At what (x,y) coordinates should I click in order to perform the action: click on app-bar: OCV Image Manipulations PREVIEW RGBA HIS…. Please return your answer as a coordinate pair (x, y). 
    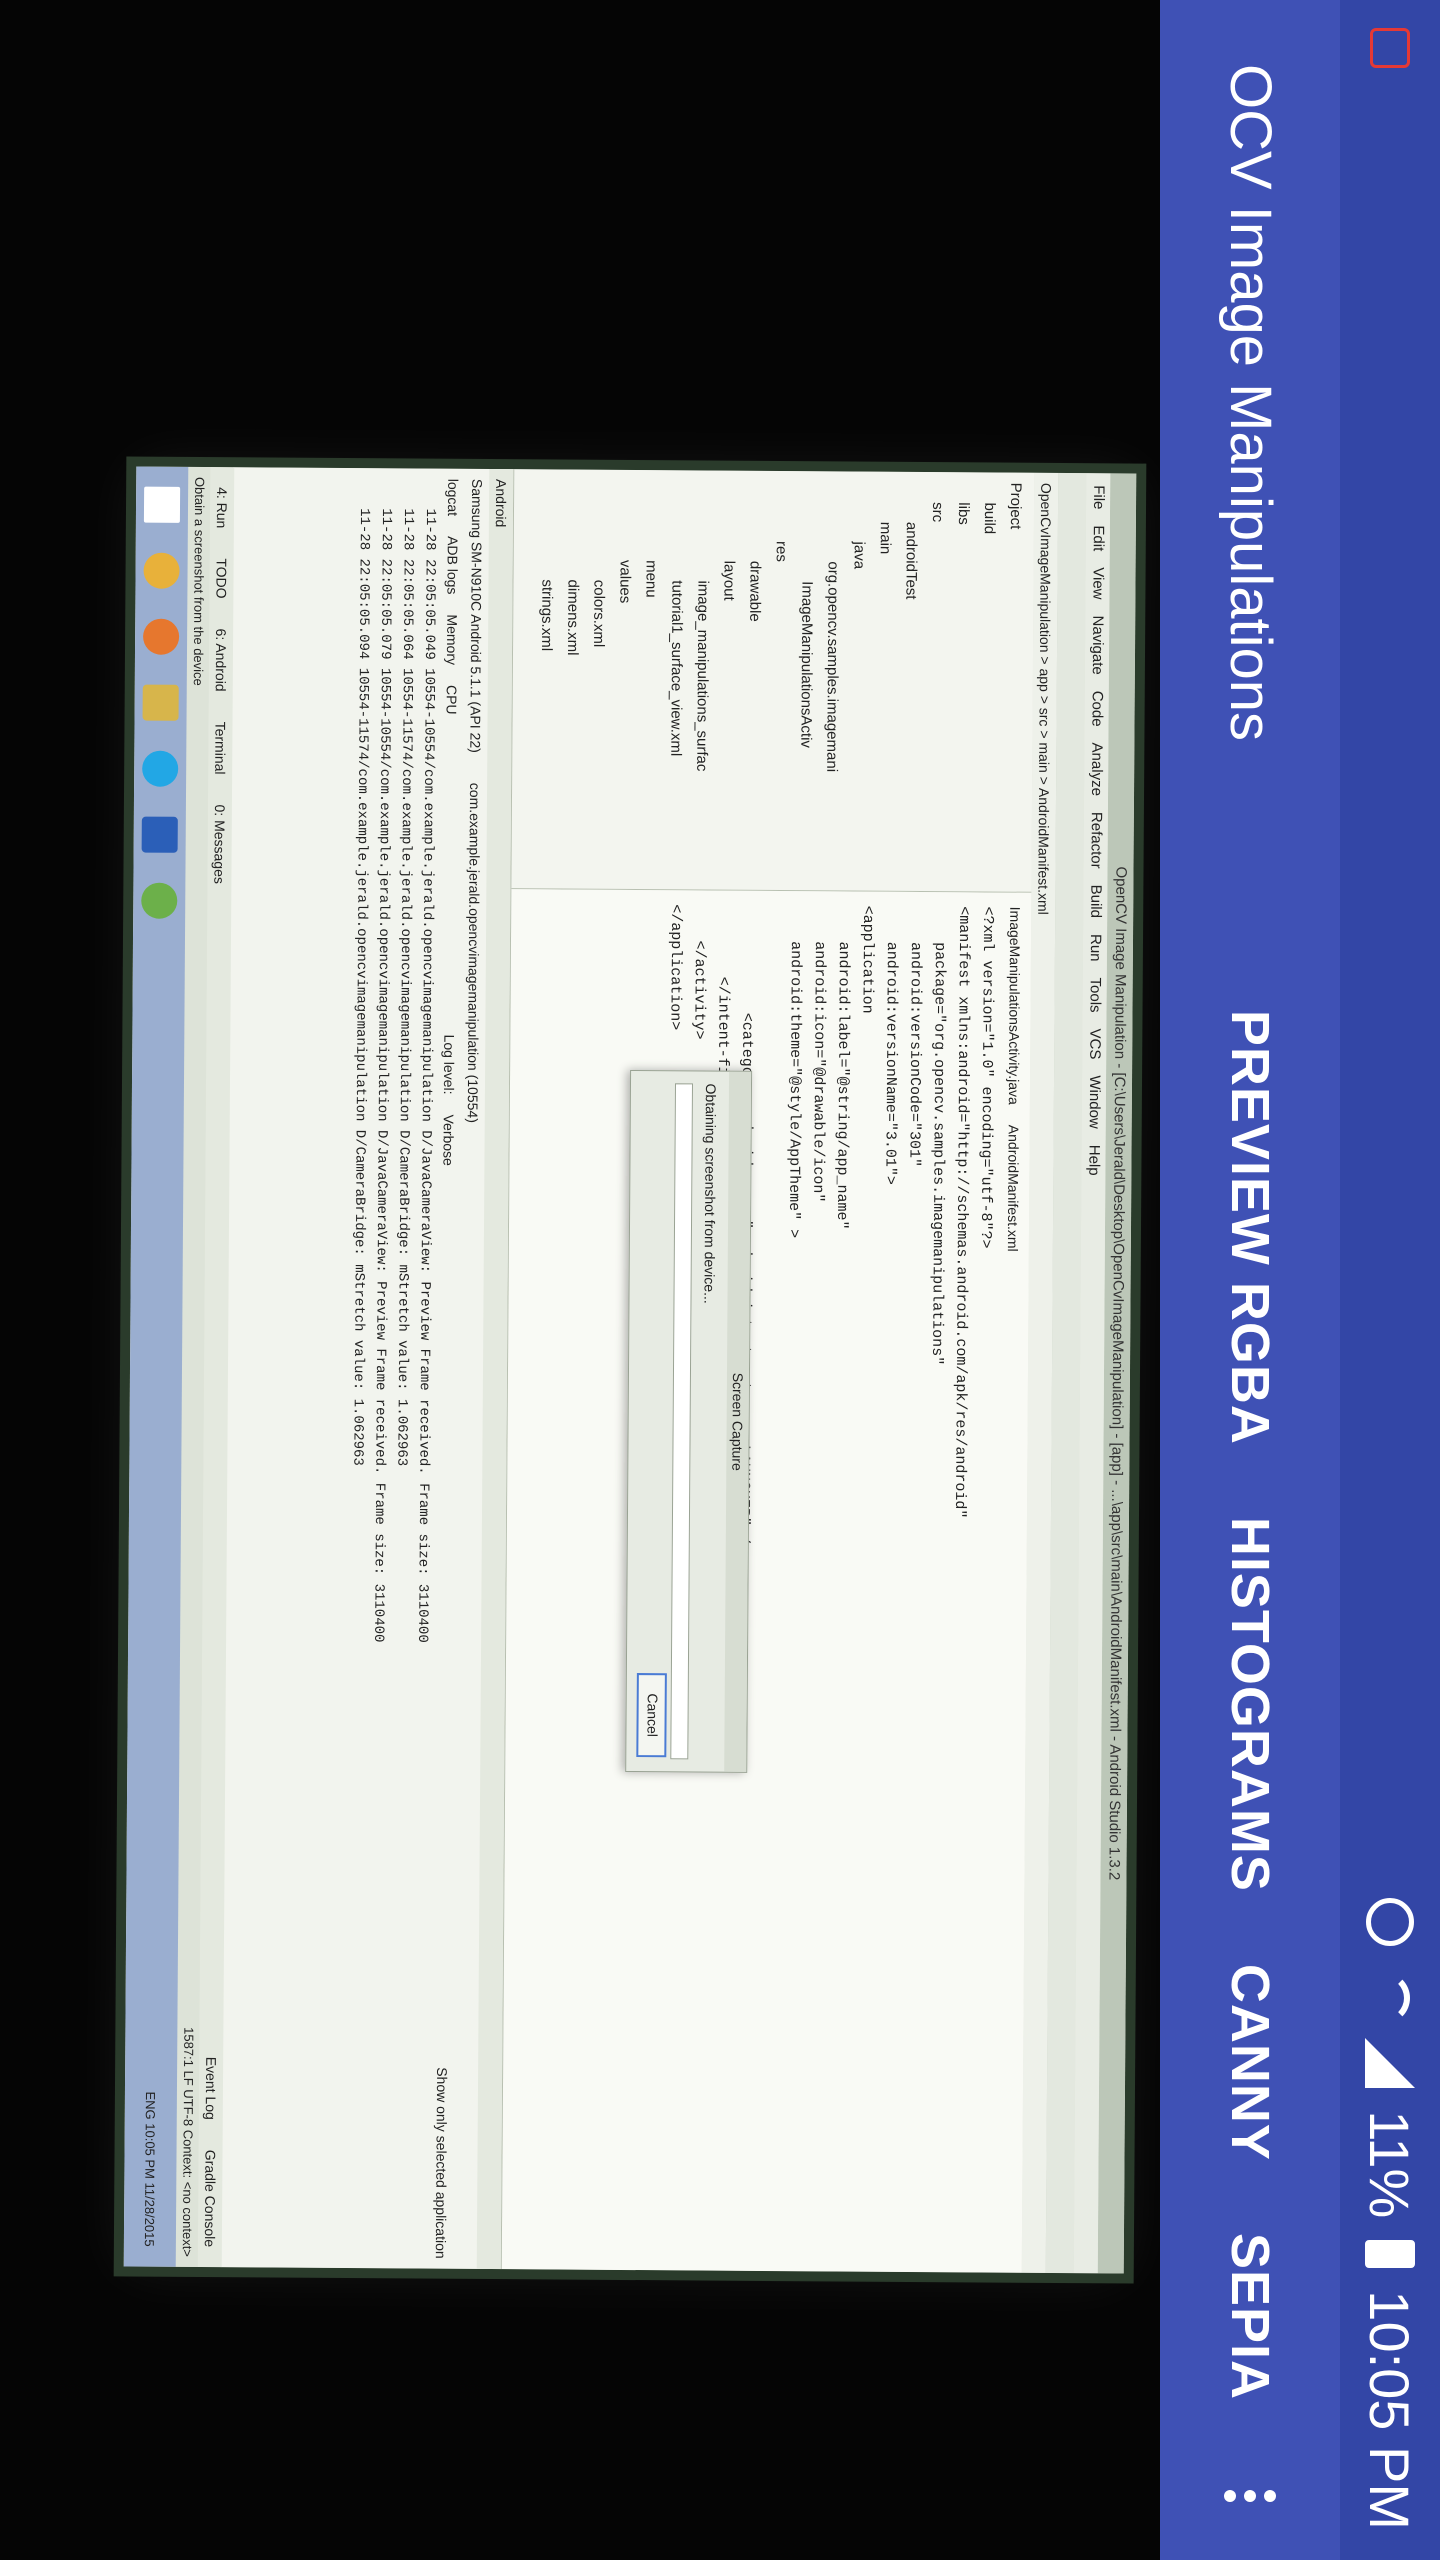
    Looking at the image, I should click on (1250, 1280).